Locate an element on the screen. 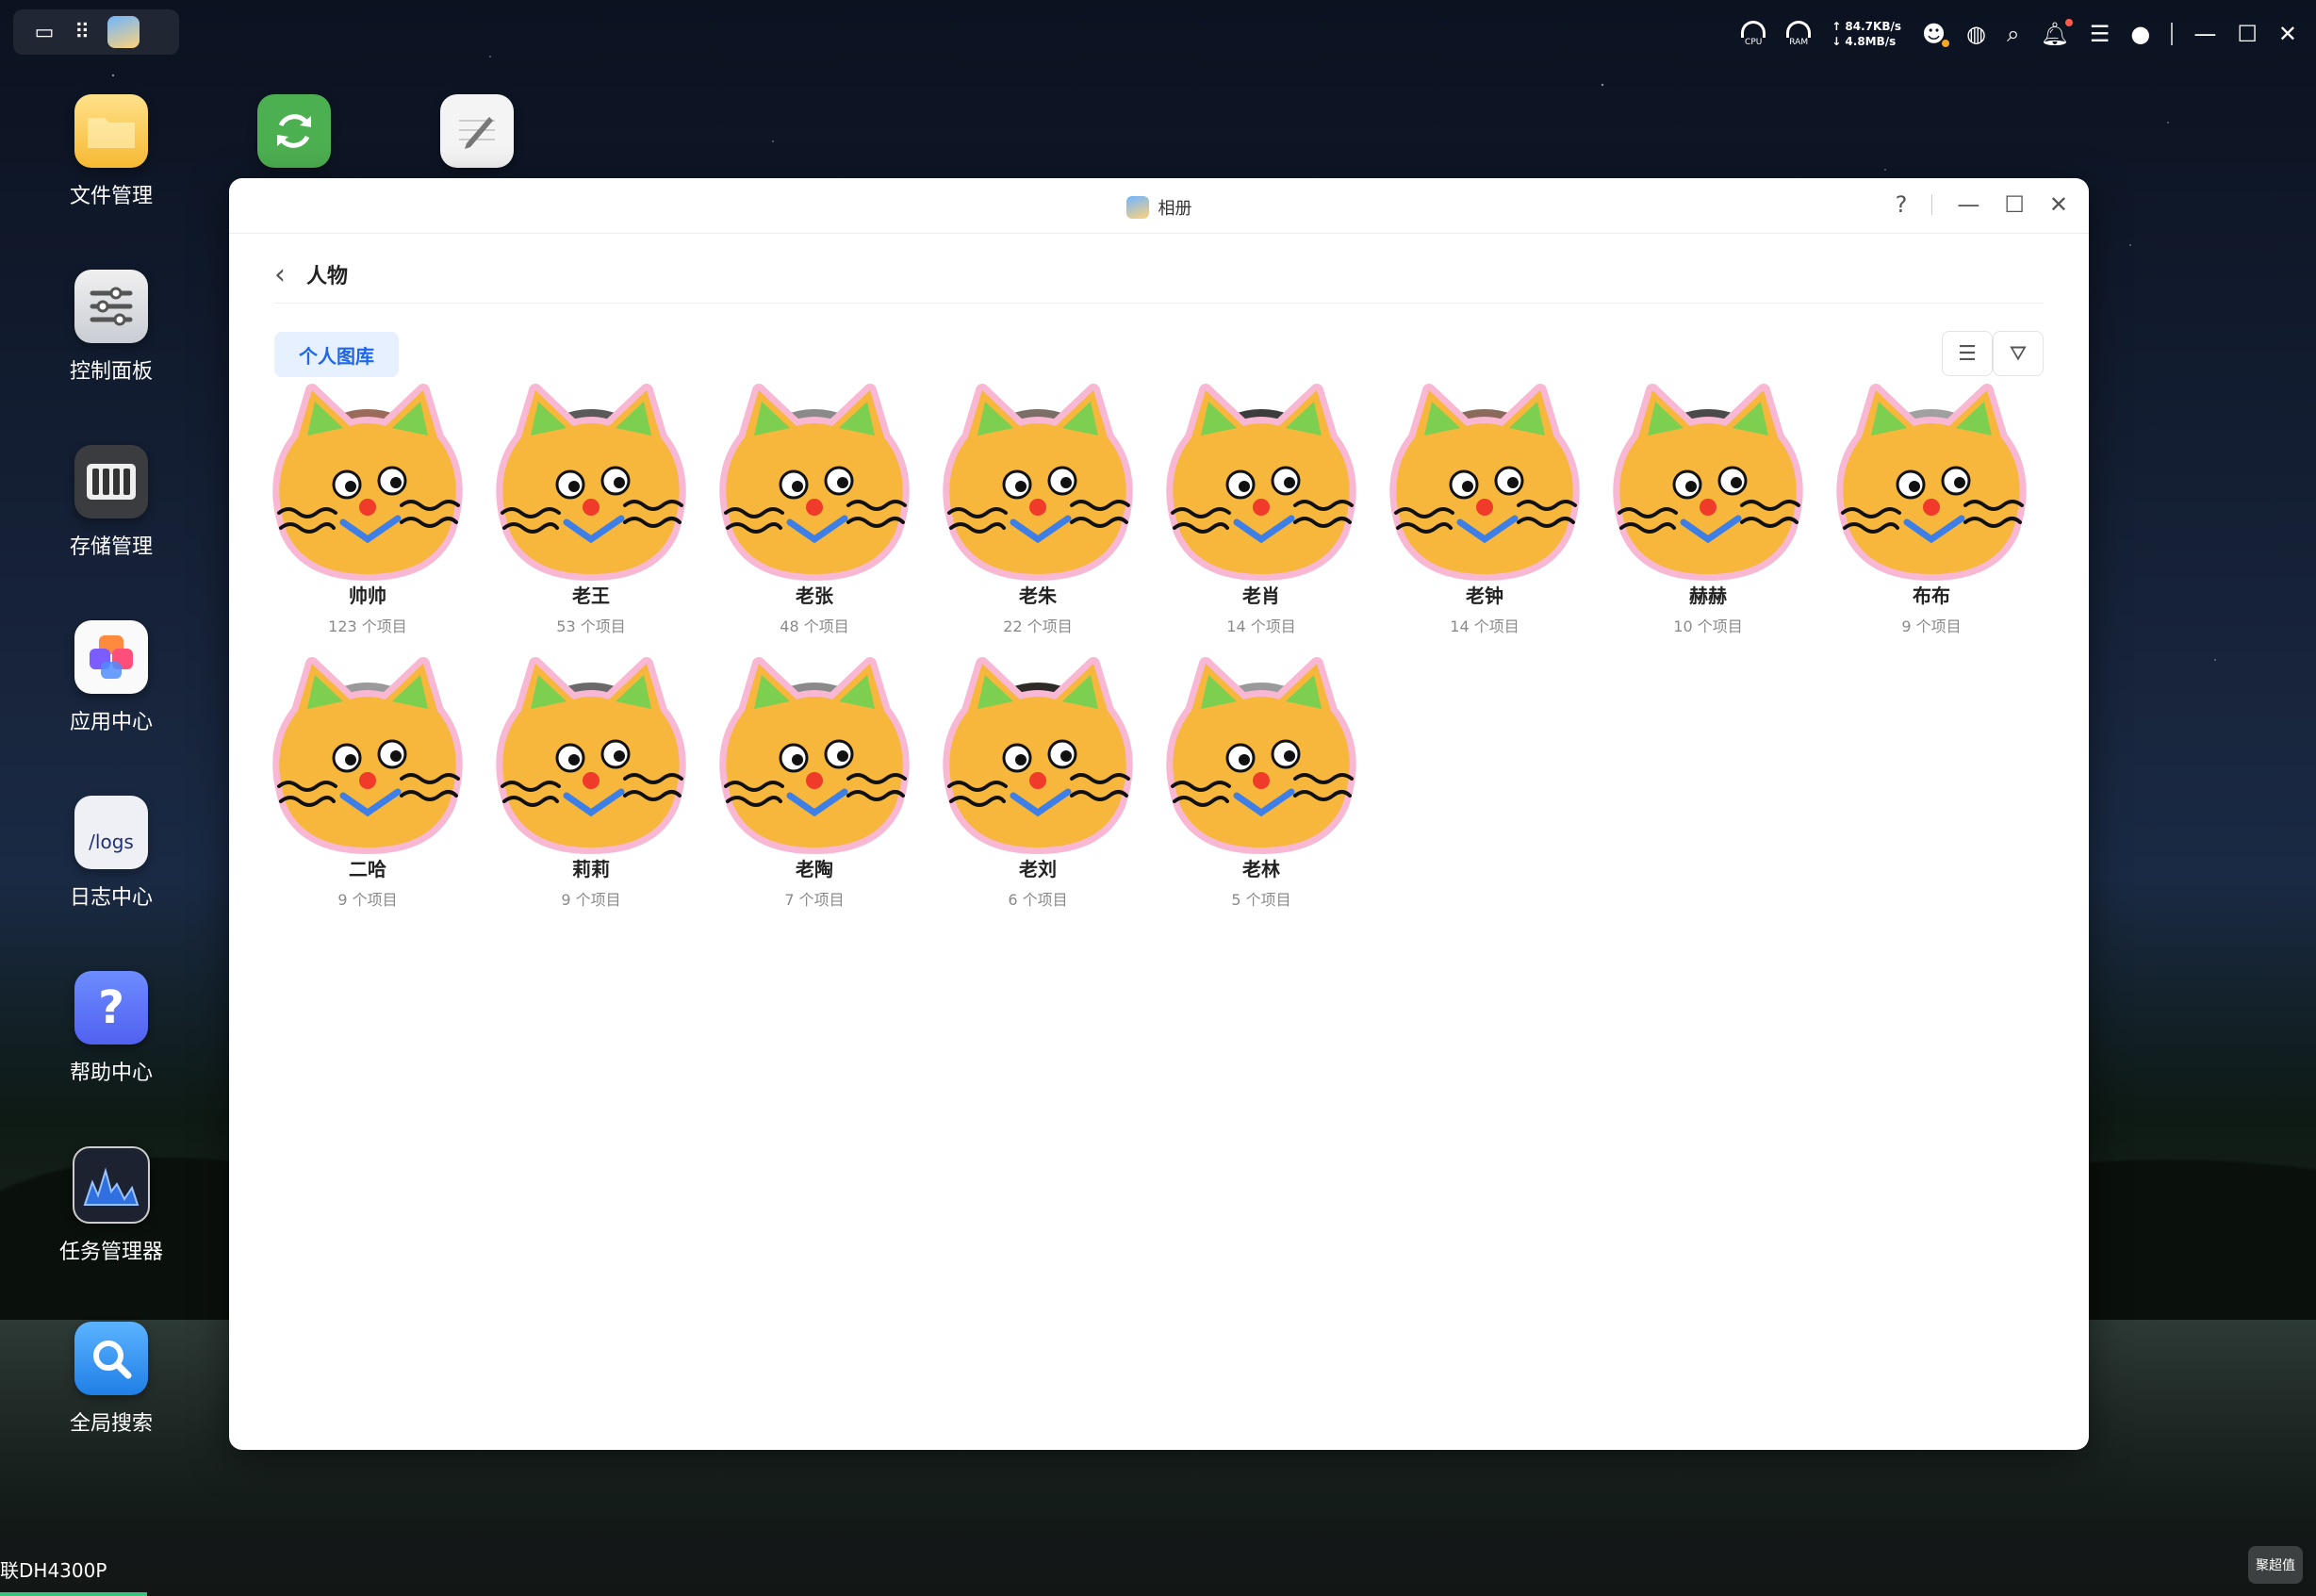 The image size is (2316, 1596). window-title: 相册 is located at coordinates (1175, 209).